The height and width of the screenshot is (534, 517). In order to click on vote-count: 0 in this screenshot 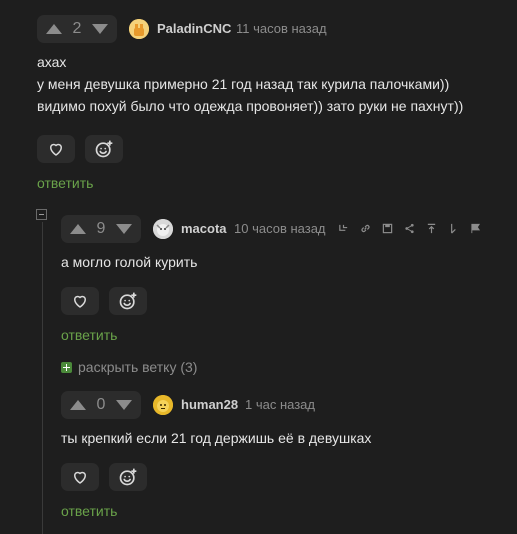, I will do `click(101, 404)`.